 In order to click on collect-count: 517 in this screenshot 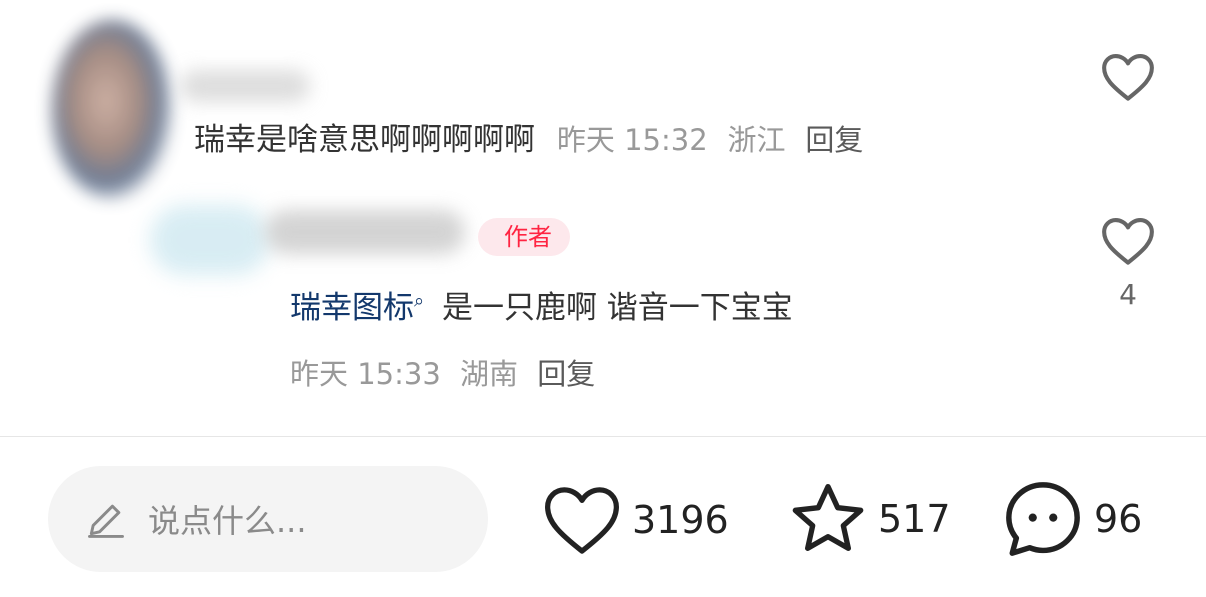, I will do `click(914, 519)`.